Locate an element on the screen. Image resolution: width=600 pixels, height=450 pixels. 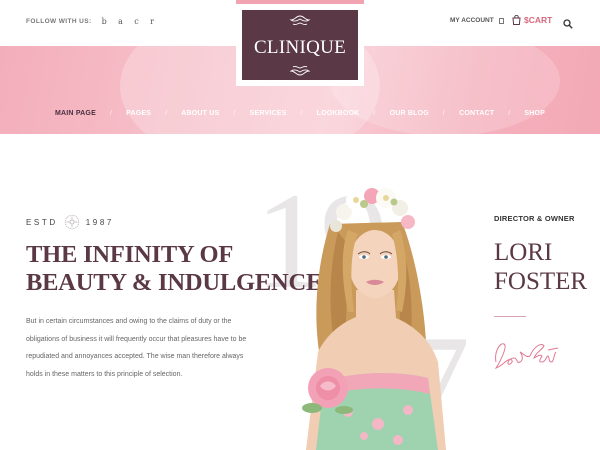
owner-divider is located at coordinates (510, 316).